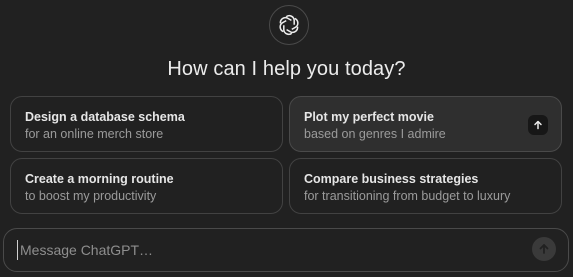 This screenshot has width=573, height=277. What do you see at coordinates (369, 117) in the screenshot?
I see `suggestion-title: Plot my perfect movie` at bounding box center [369, 117].